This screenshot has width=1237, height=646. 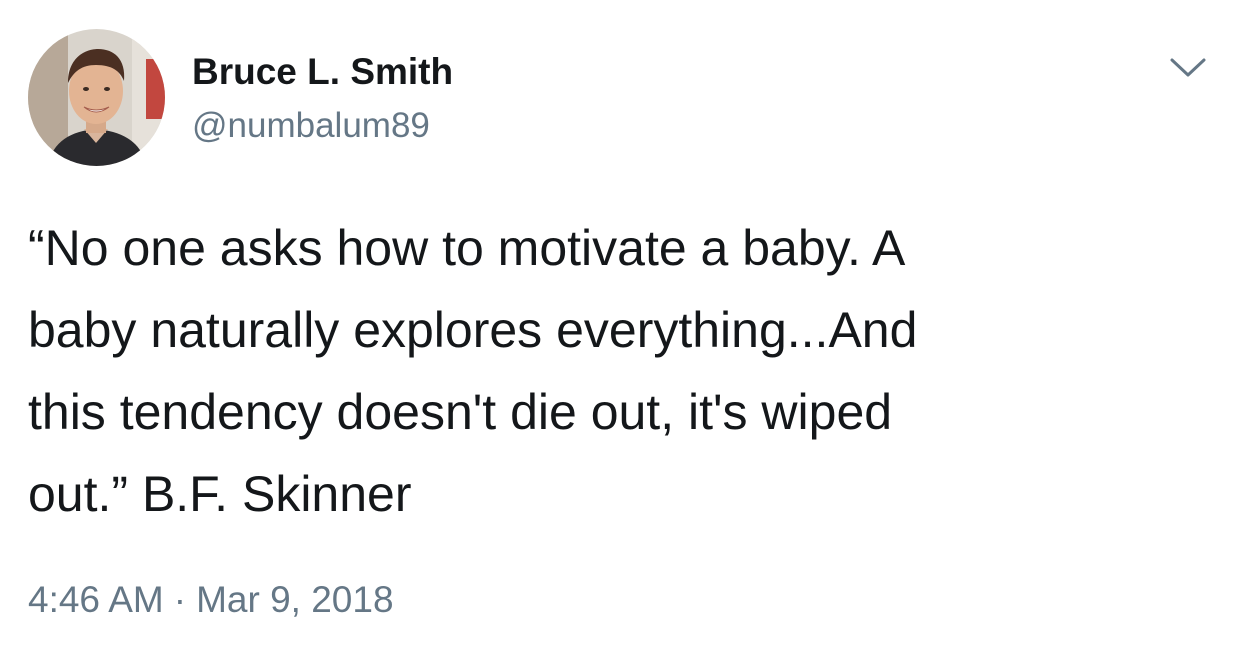 I want to click on user-handle: @numbalum89, so click(x=311, y=126).